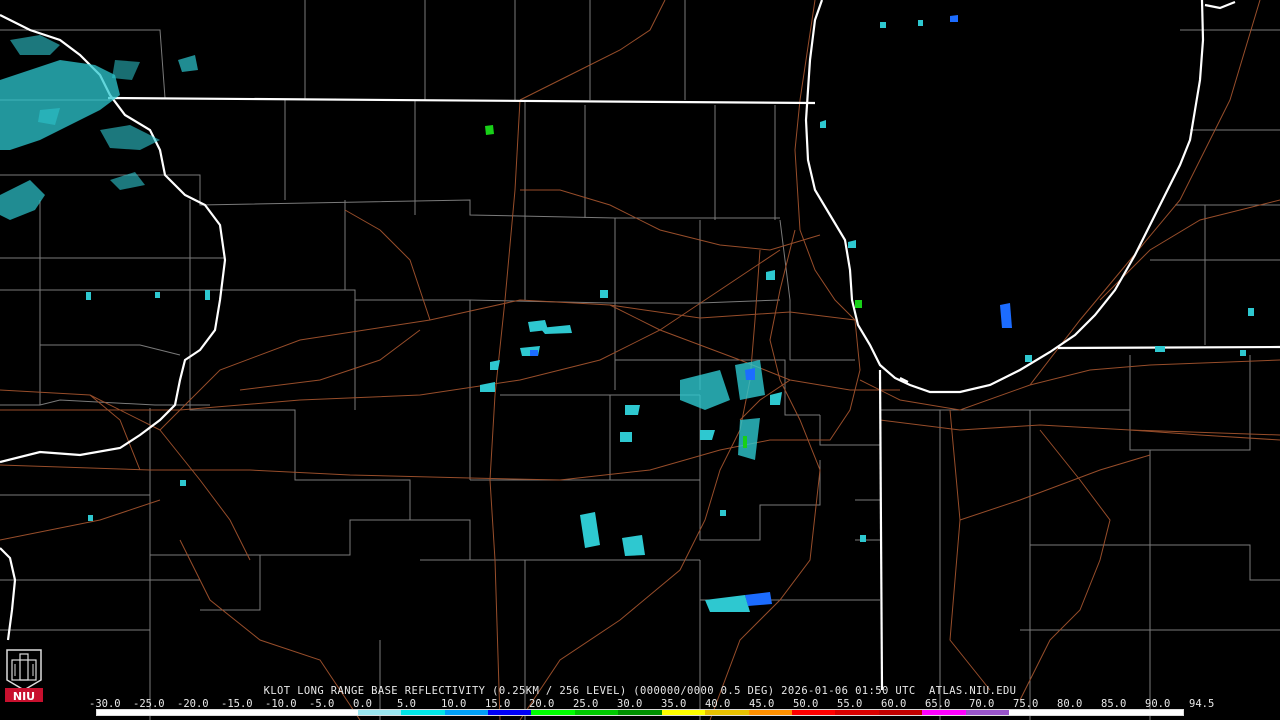  What do you see at coordinates (673, 286) in the screenshot?
I see `radar-echoes-strong` at bounding box center [673, 286].